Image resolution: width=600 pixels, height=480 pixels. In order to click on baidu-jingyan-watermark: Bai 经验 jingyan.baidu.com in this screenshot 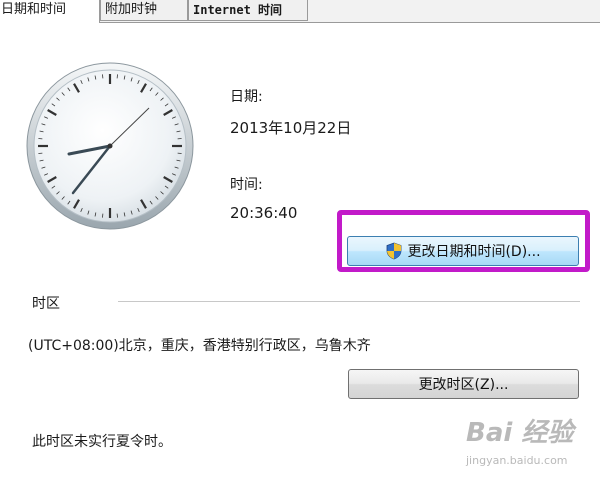, I will do `click(526, 437)`.